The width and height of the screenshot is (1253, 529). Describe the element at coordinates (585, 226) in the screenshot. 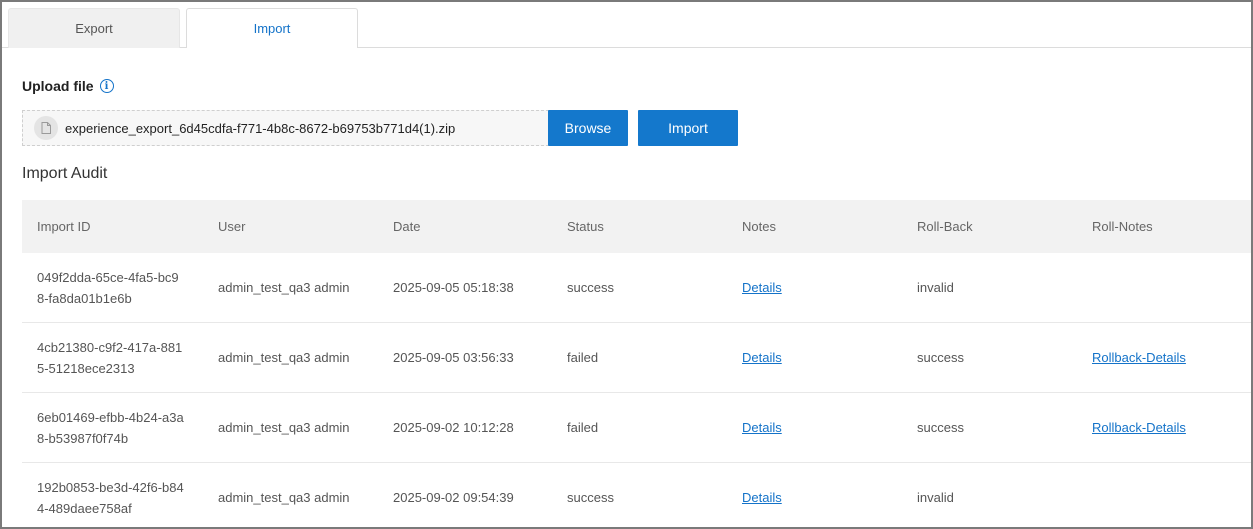

I see `column-header-status: Status` at that location.